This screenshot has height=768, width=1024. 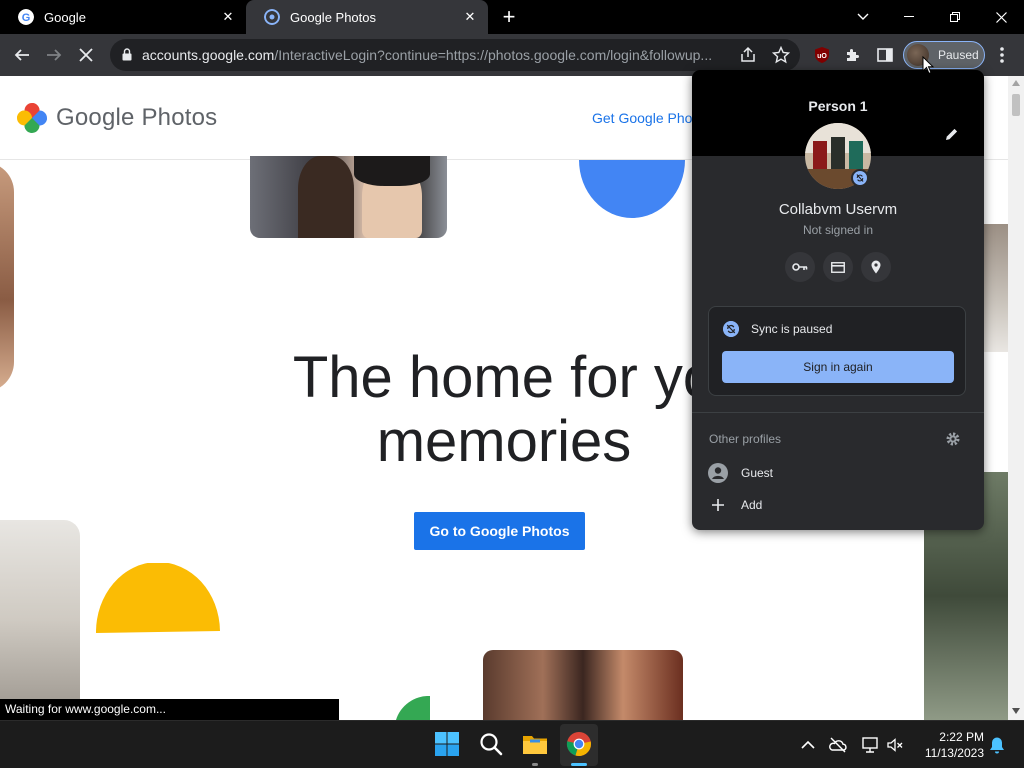 What do you see at coordinates (853, 55) in the screenshot?
I see `extensions-puzzle-icon` at bounding box center [853, 55].